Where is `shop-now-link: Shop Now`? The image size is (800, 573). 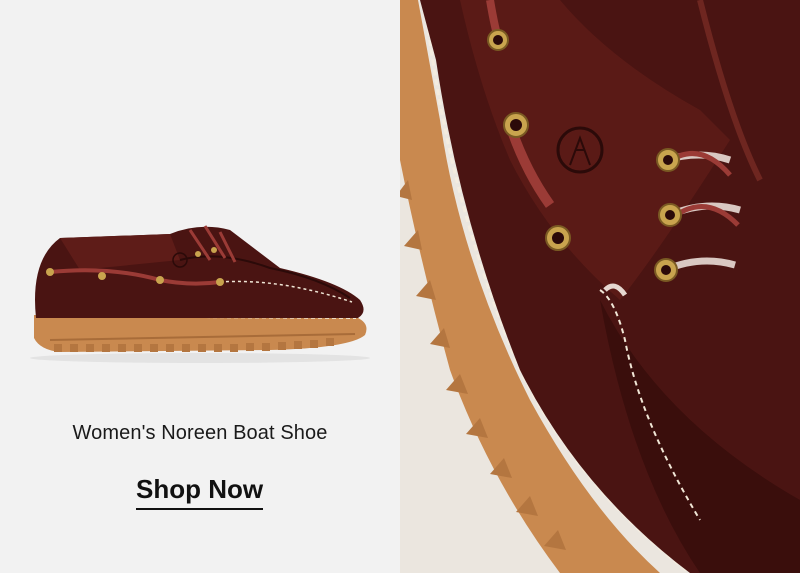 shop-now-link: Shop Now is located at coordinates (200, 492).